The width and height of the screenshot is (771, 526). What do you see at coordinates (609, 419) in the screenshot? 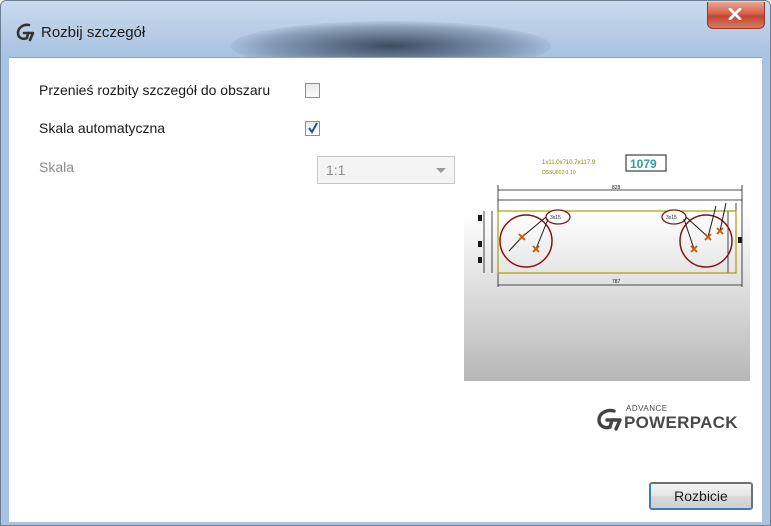
I see `advance-logo-icon` at bounding box center [609, 419].